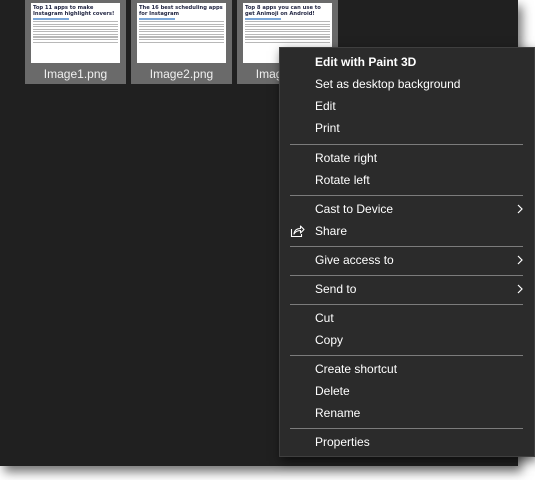 This screenshot has height=480, width=535. Describe the element at coordinates (336, 289) in the screenshot. I see `menu-item-label: Send to` at that location.